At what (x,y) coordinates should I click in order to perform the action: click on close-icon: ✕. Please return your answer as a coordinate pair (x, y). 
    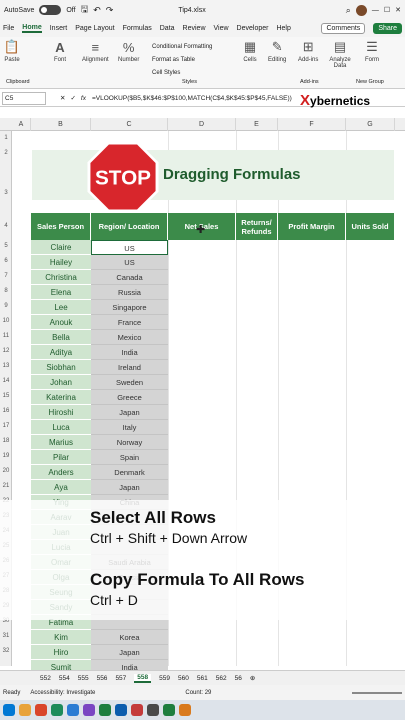
    Looking at the image, I should click on (398, 10).